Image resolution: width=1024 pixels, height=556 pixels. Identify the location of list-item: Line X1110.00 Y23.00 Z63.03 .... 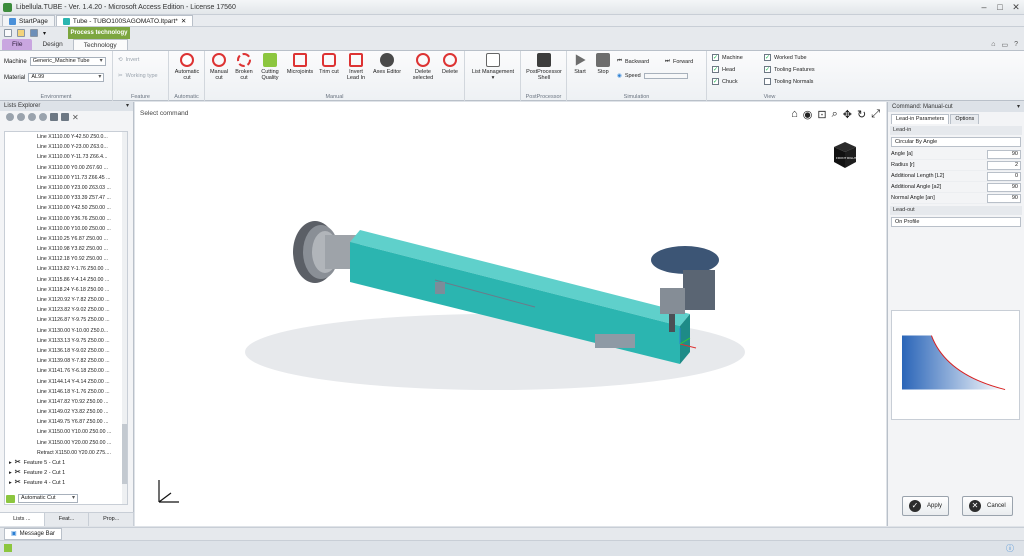
(66, 188).